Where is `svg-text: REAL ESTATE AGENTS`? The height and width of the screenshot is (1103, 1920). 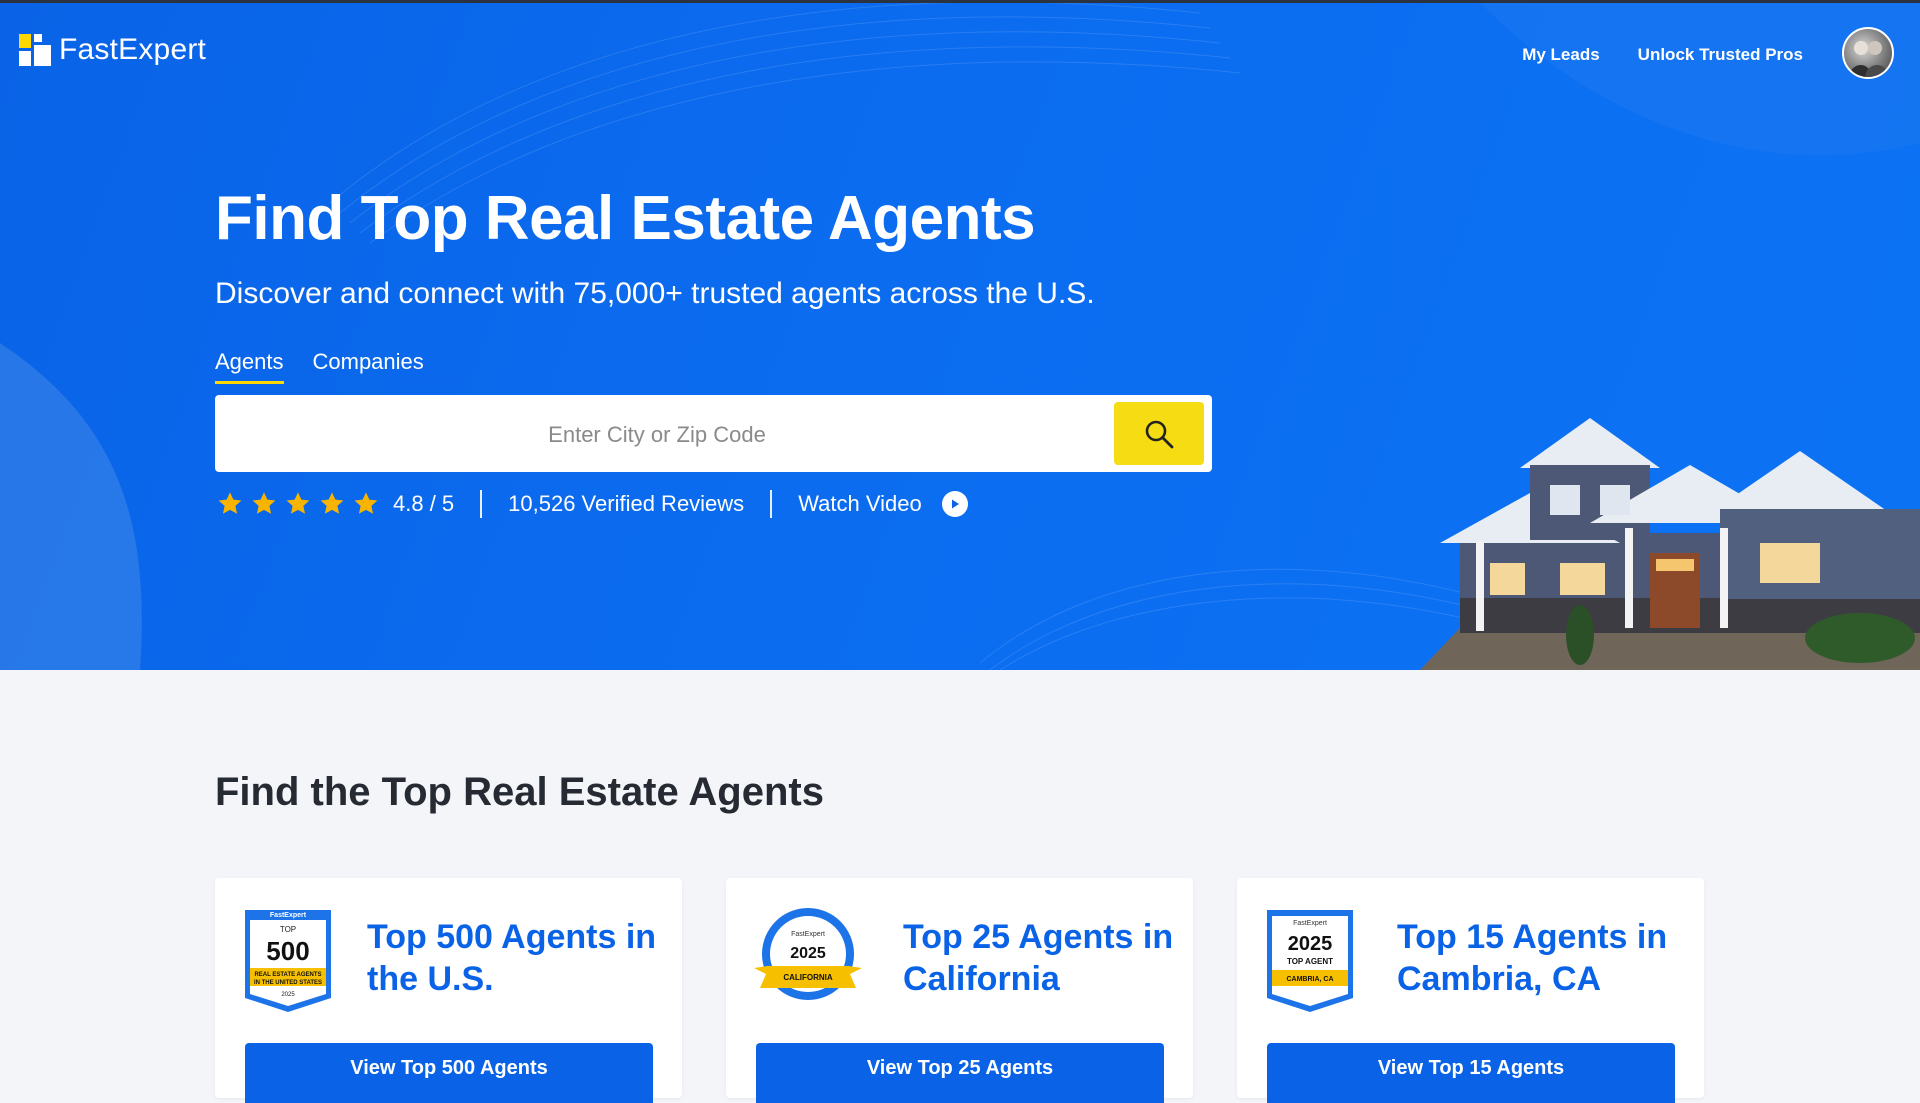
svg-text: REAL ESTATE AGENTS is located at coordinates (287, 975).